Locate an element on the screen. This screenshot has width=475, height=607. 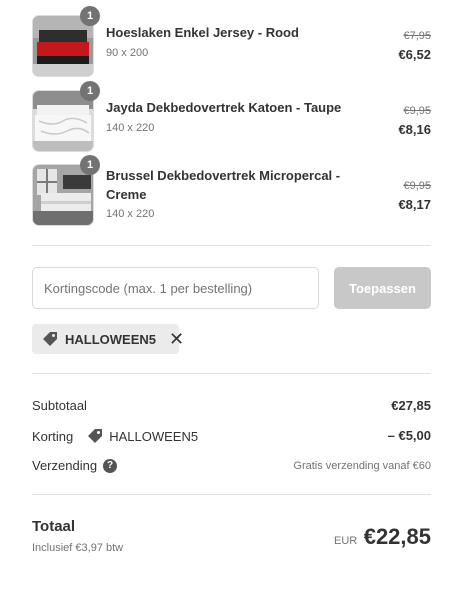
total-value: €22,85 is located at coordinates (397, 536).